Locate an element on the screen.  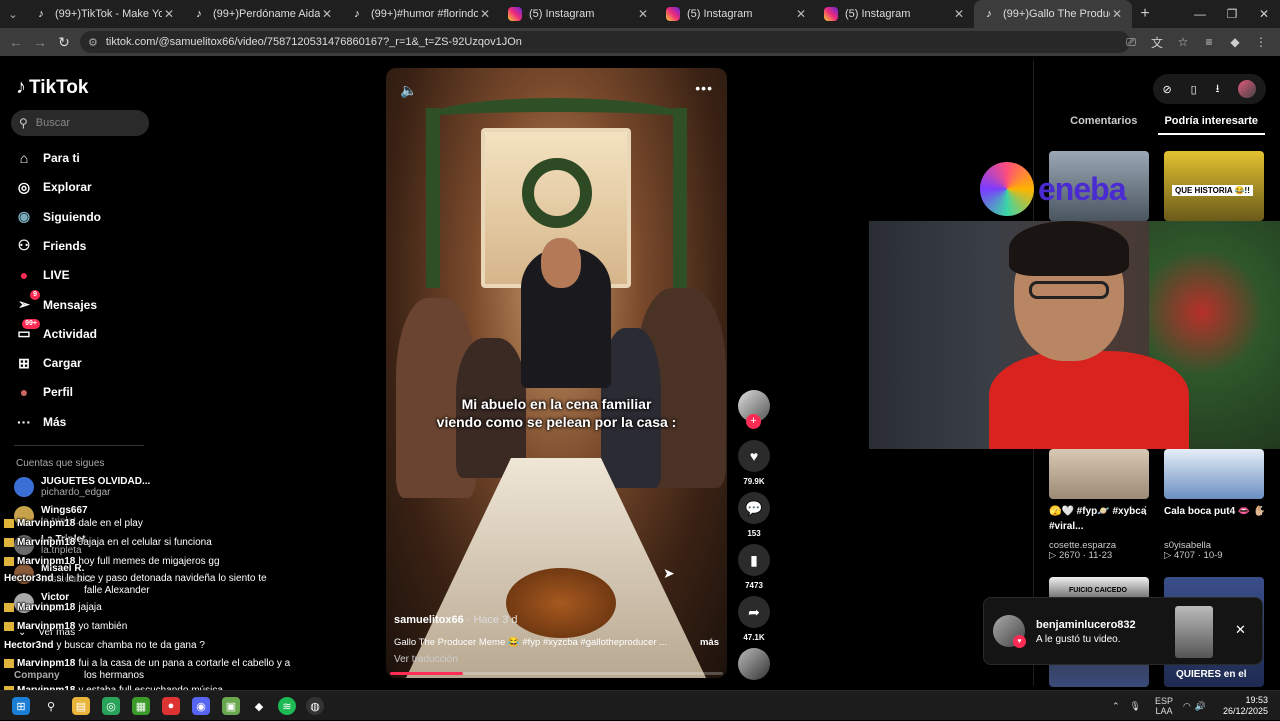
tray-chevron-icon: ⌃ is located at coordinates (1116, 706).